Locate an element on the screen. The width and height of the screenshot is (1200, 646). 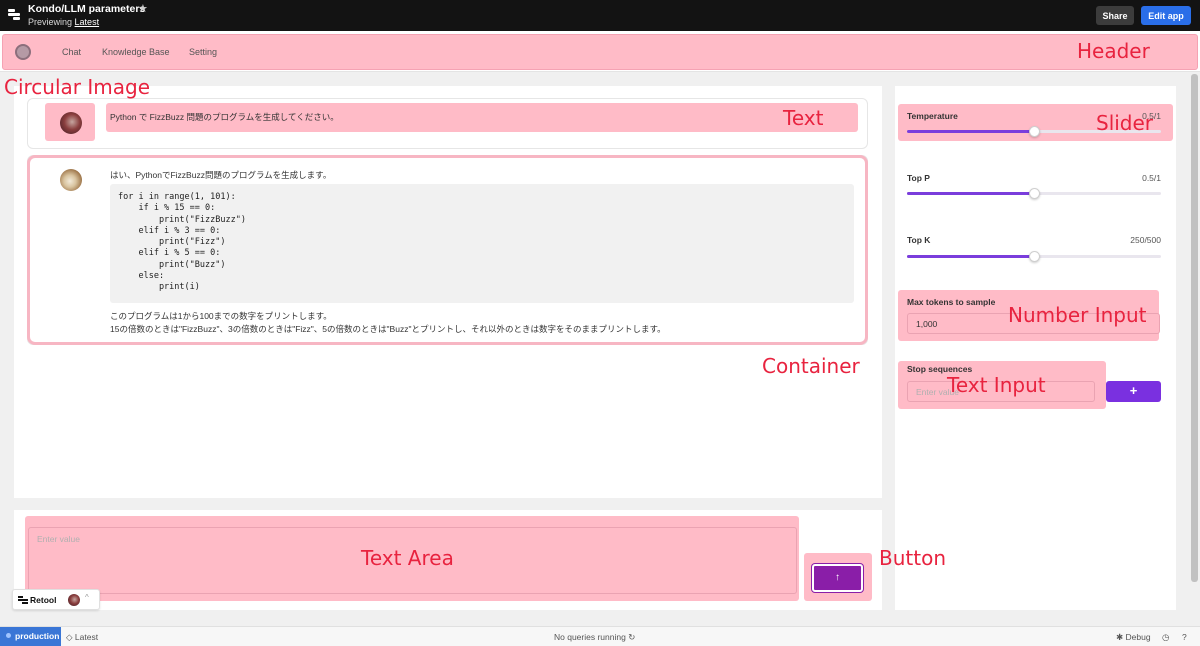
share-button: Share is located at coordinates (1115, 15).